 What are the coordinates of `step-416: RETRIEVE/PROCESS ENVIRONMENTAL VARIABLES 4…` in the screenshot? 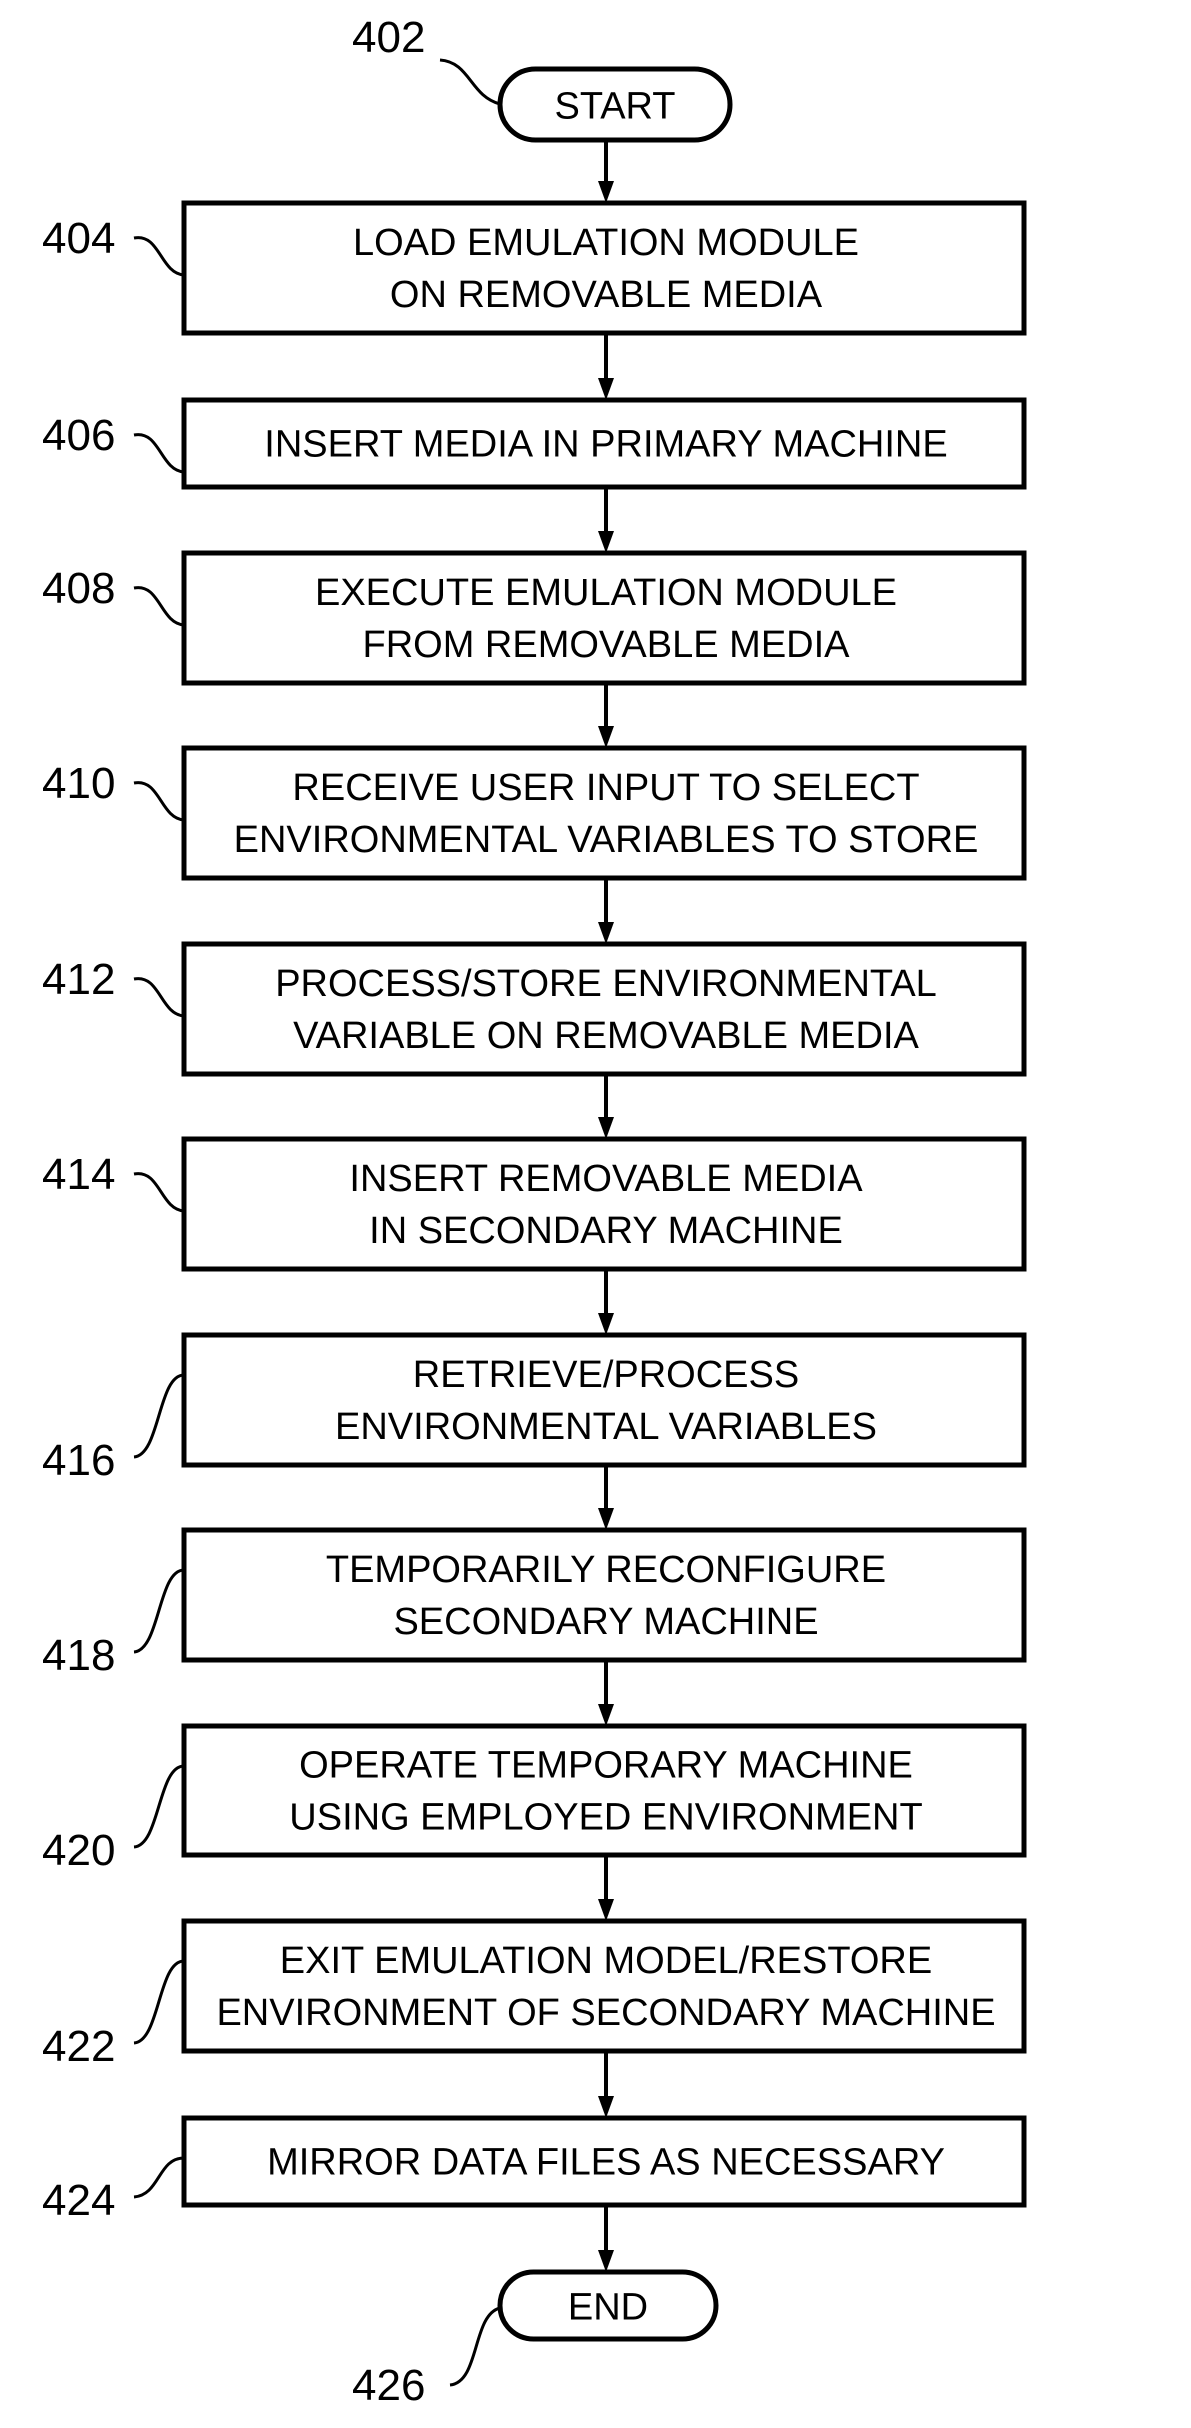 It's located at (534, 1408).